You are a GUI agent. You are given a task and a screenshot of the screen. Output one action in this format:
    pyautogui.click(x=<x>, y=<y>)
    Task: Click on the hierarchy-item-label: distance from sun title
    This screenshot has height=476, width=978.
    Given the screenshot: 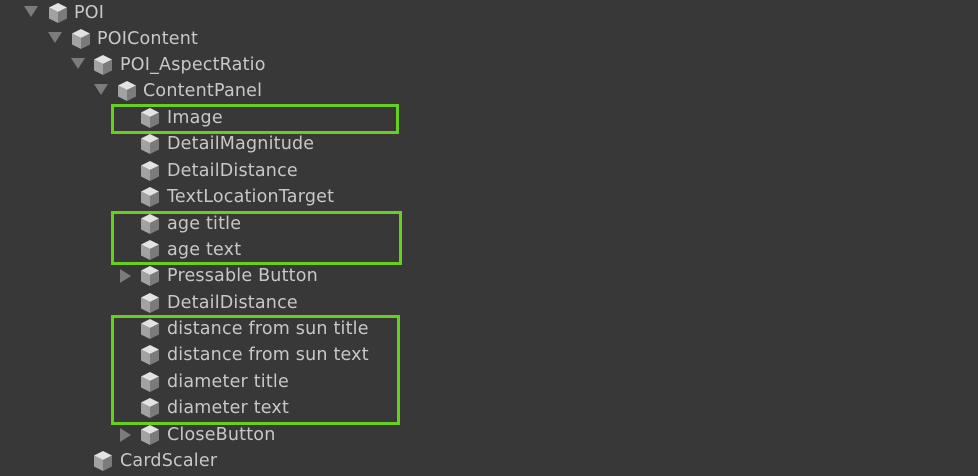 What is the action you would take?
    pyautogui.click(x=268, y=329)
    